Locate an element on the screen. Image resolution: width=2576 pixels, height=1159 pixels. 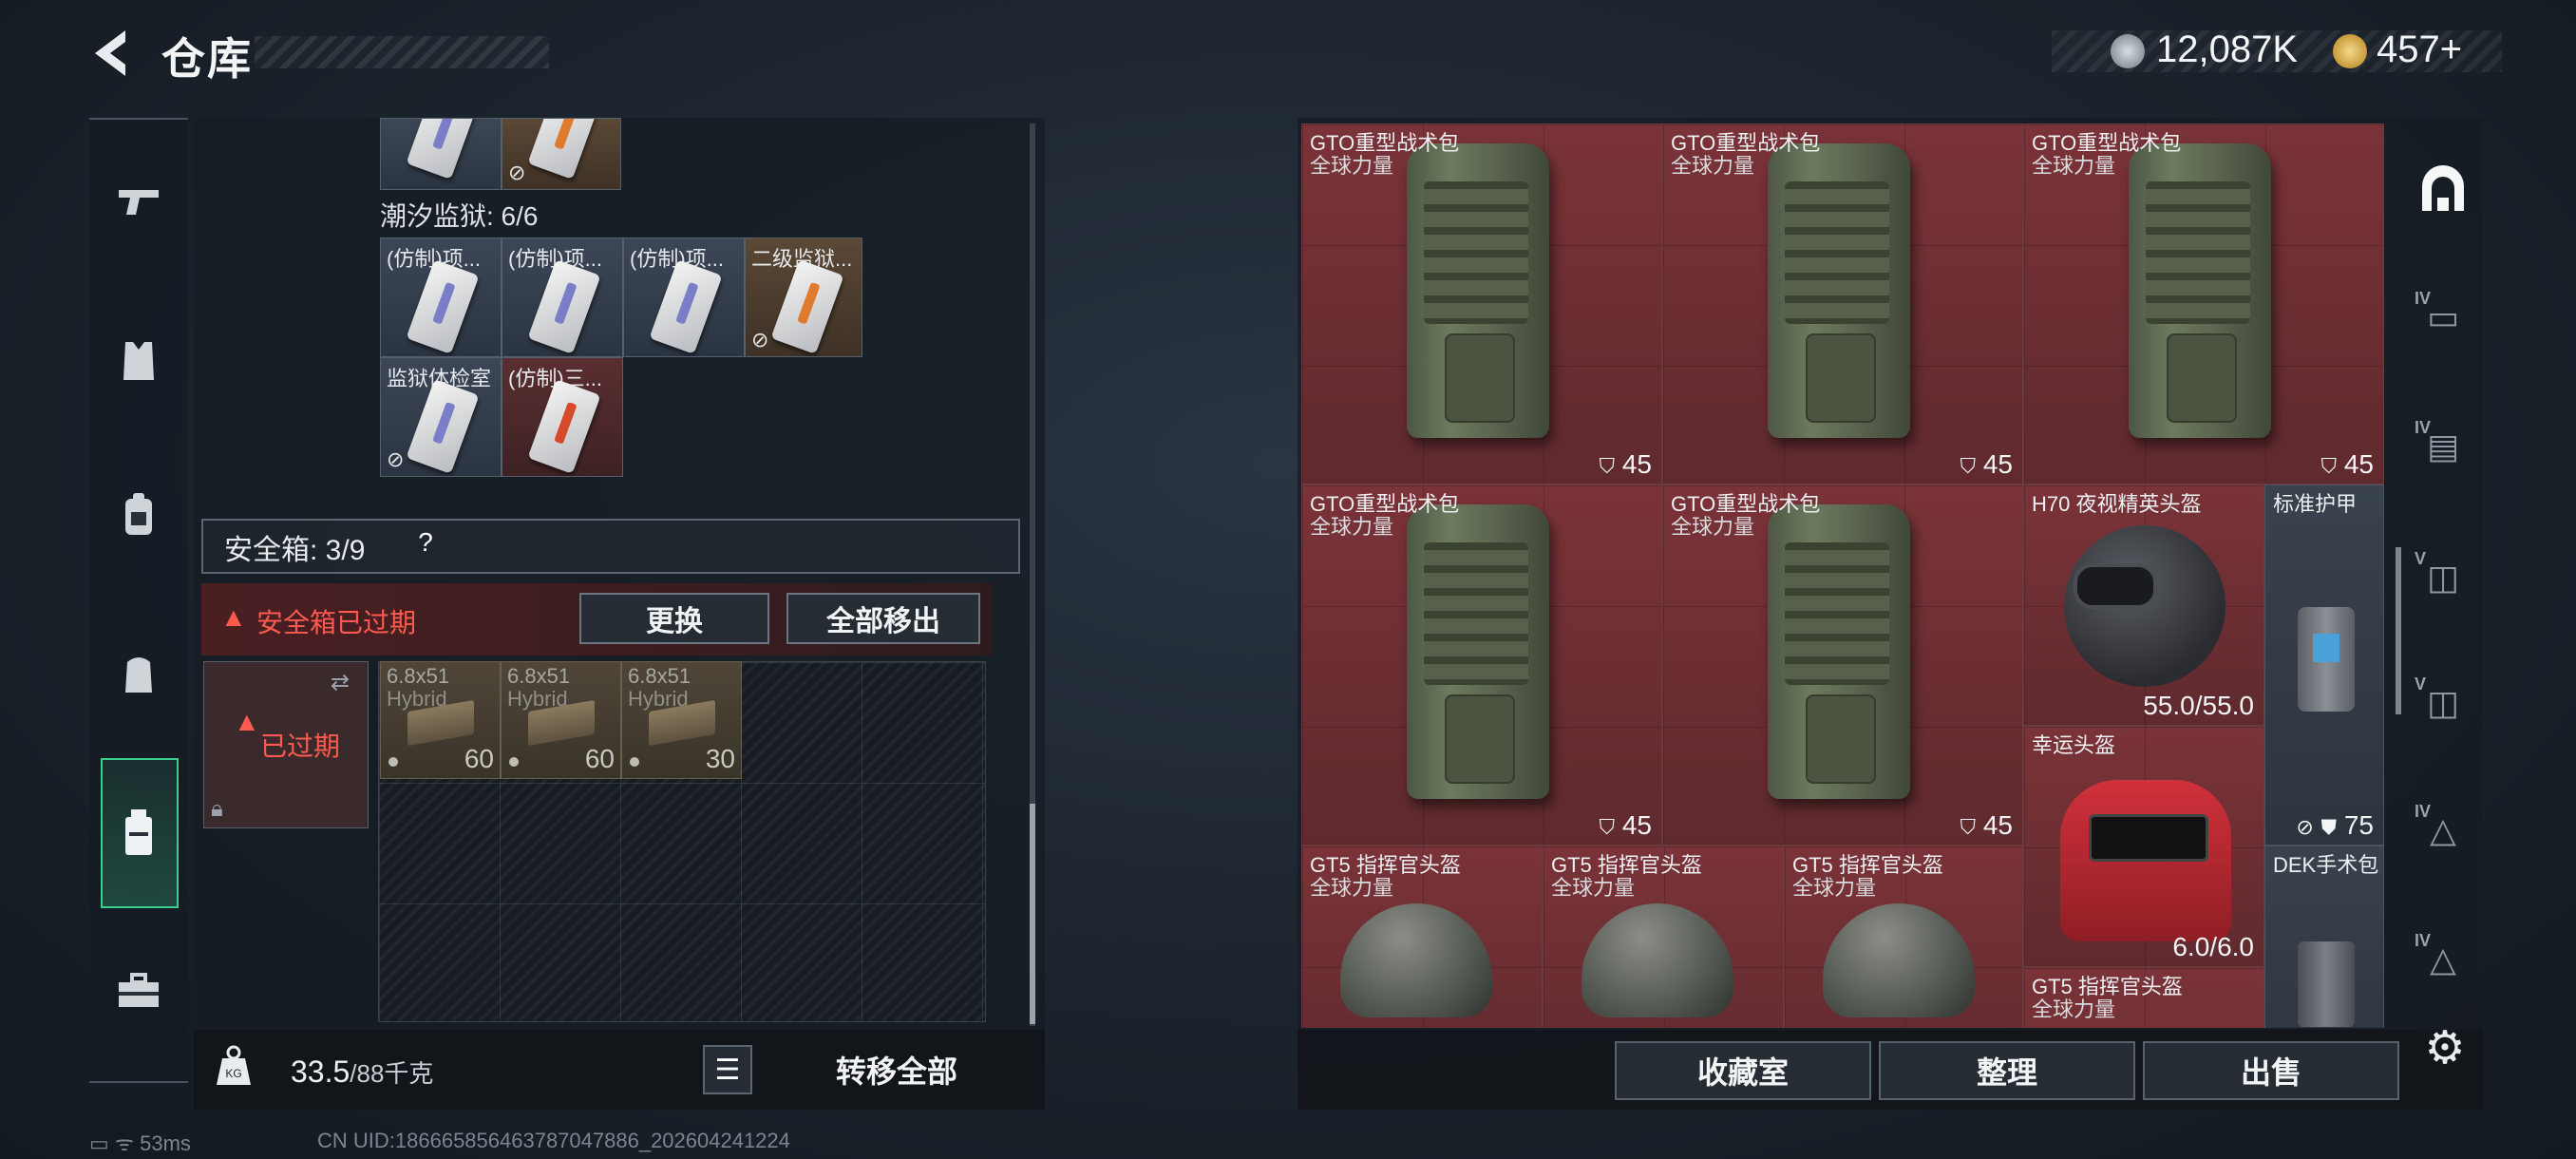
replace-button: 更换 is located at coordinates (674, 618).